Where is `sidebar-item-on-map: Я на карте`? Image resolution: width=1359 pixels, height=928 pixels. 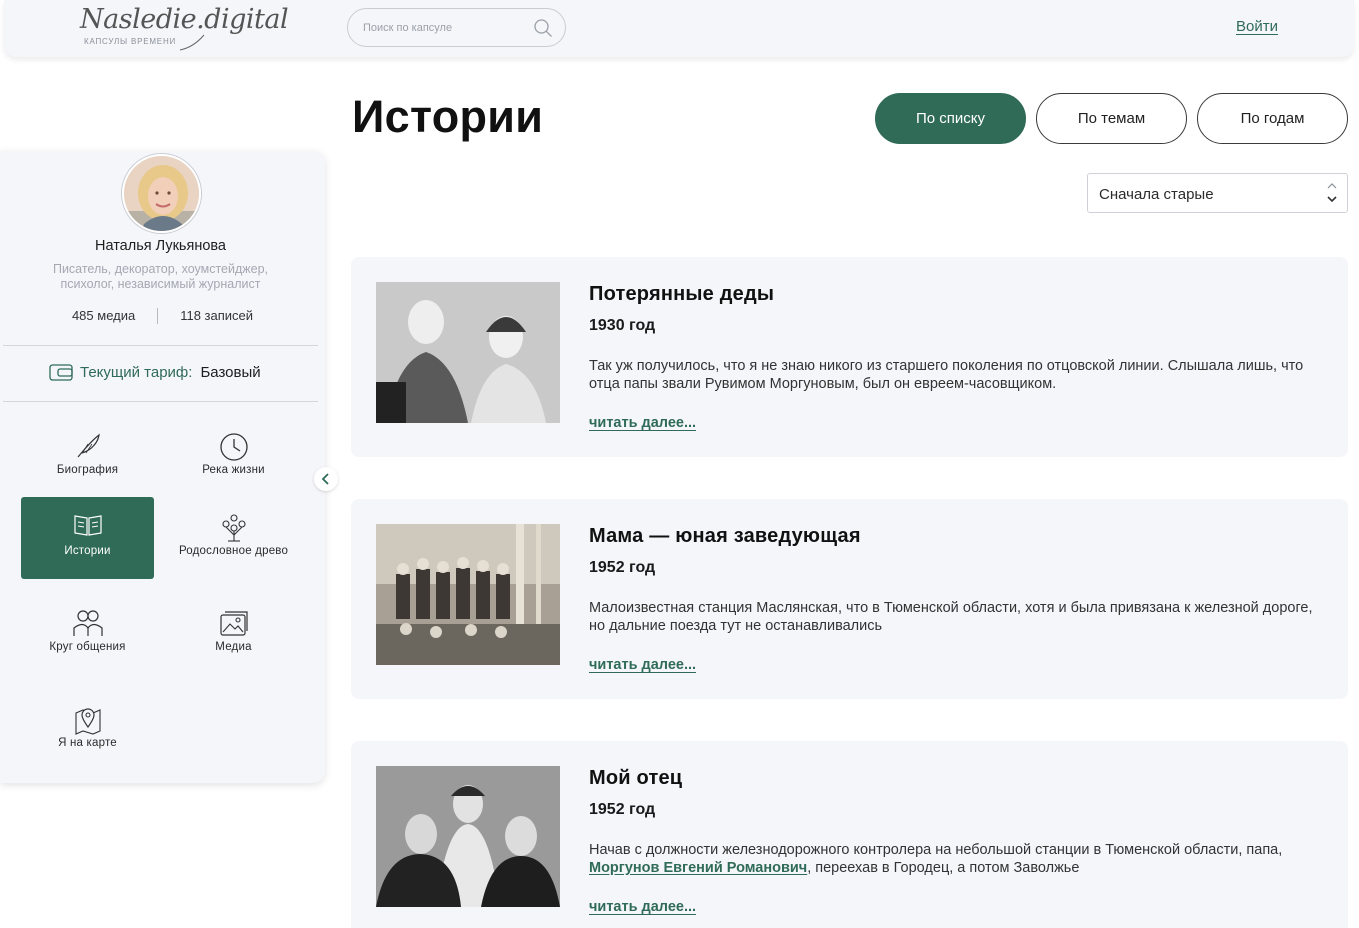
sidebar-item-on-map: Я на карте is located at coordinates (87, 730).